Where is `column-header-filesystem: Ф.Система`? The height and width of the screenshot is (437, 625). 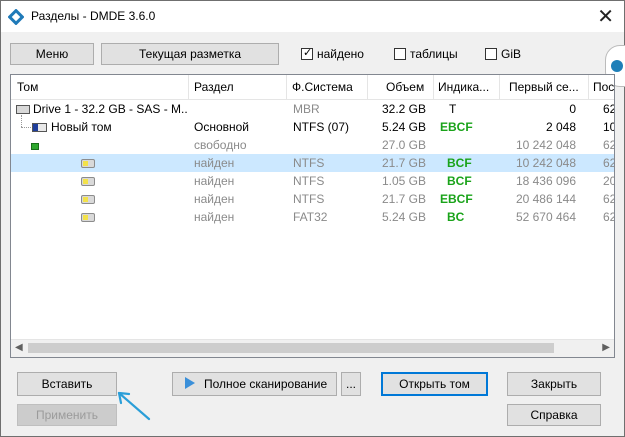
column-header-filesystem: Ф.Система is located at coordinates (332, 87).